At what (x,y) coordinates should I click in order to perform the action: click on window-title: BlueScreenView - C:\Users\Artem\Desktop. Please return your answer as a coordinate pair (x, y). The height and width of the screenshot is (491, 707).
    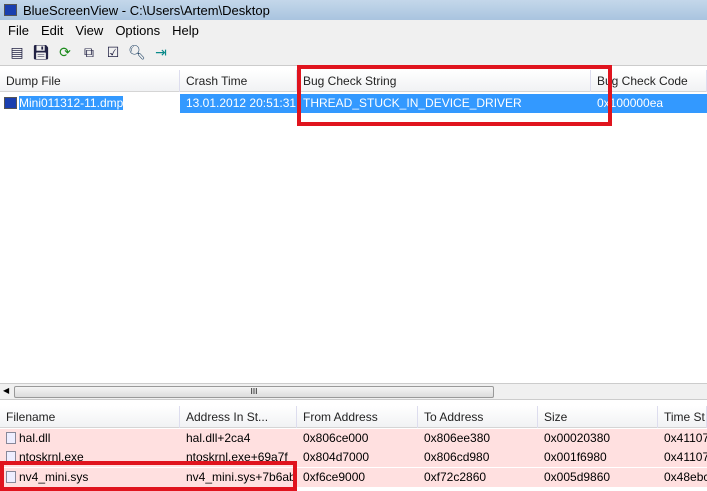
    Looking at the image, I should click on (146, 10).